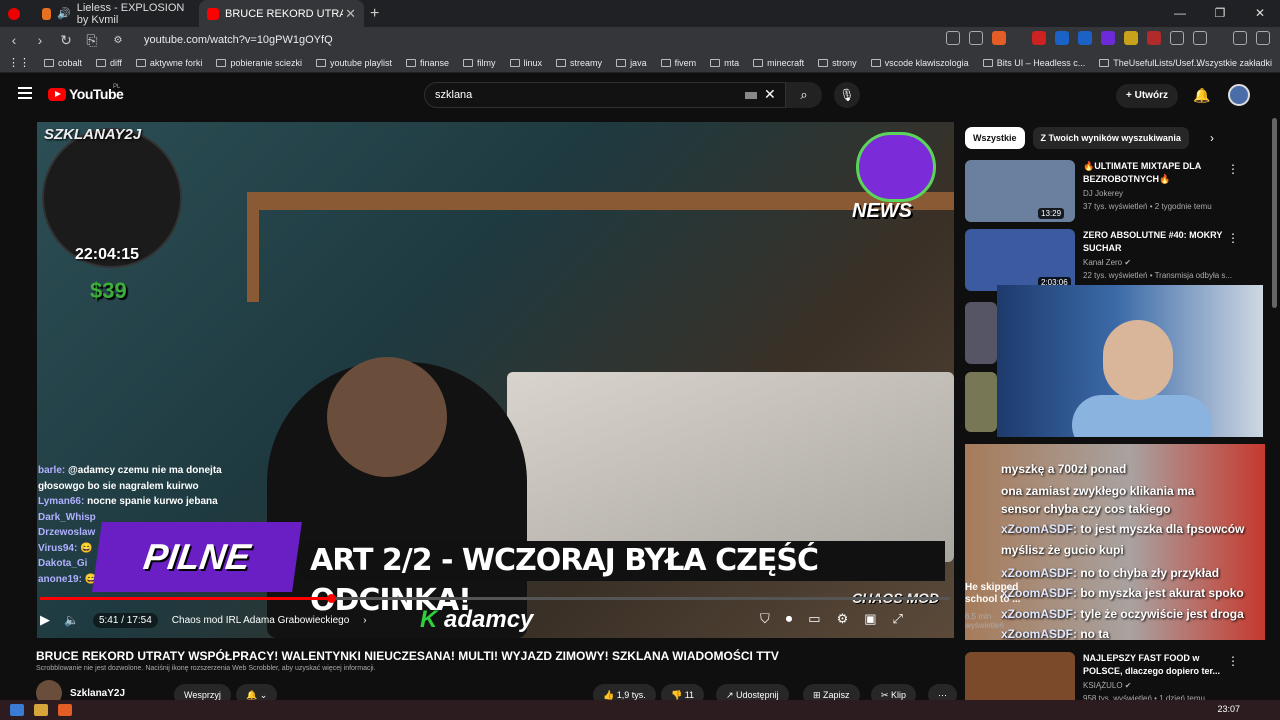  What do you see at coordinates (631, 63) in the screenshot?
I see `bookmark-folder: java` at bounding box center [631, 63].